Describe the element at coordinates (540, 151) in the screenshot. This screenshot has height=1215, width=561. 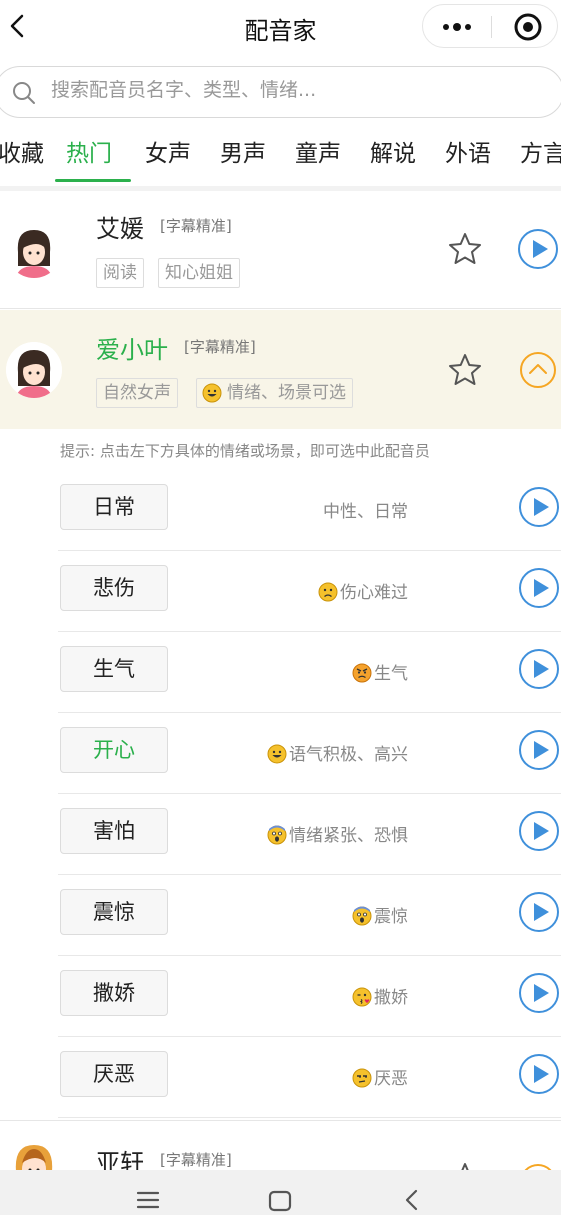
I see `tab-dialect: 方言` at that location.